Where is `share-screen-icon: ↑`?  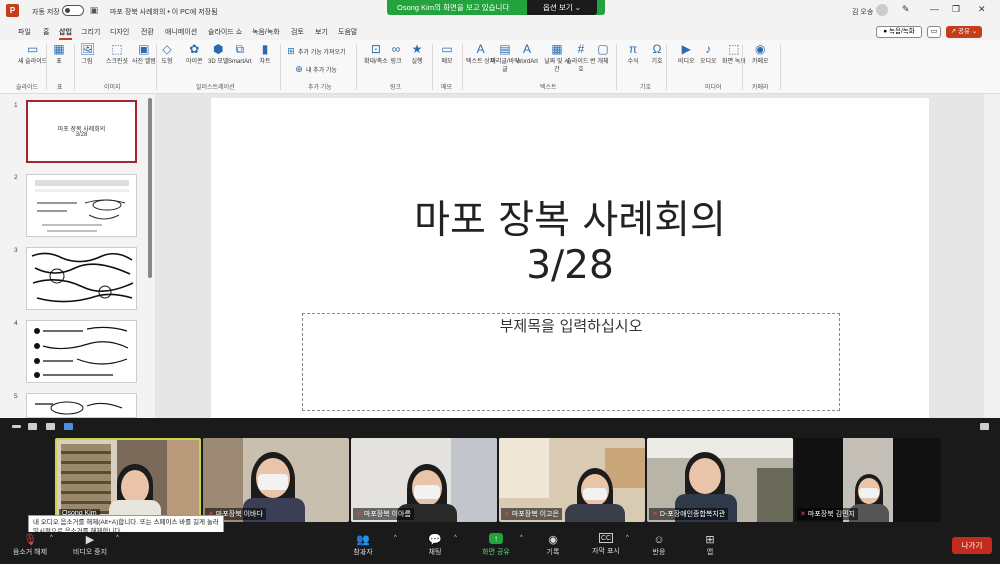 share-screen-icon: ↑ is located at coordinates (496, 538).